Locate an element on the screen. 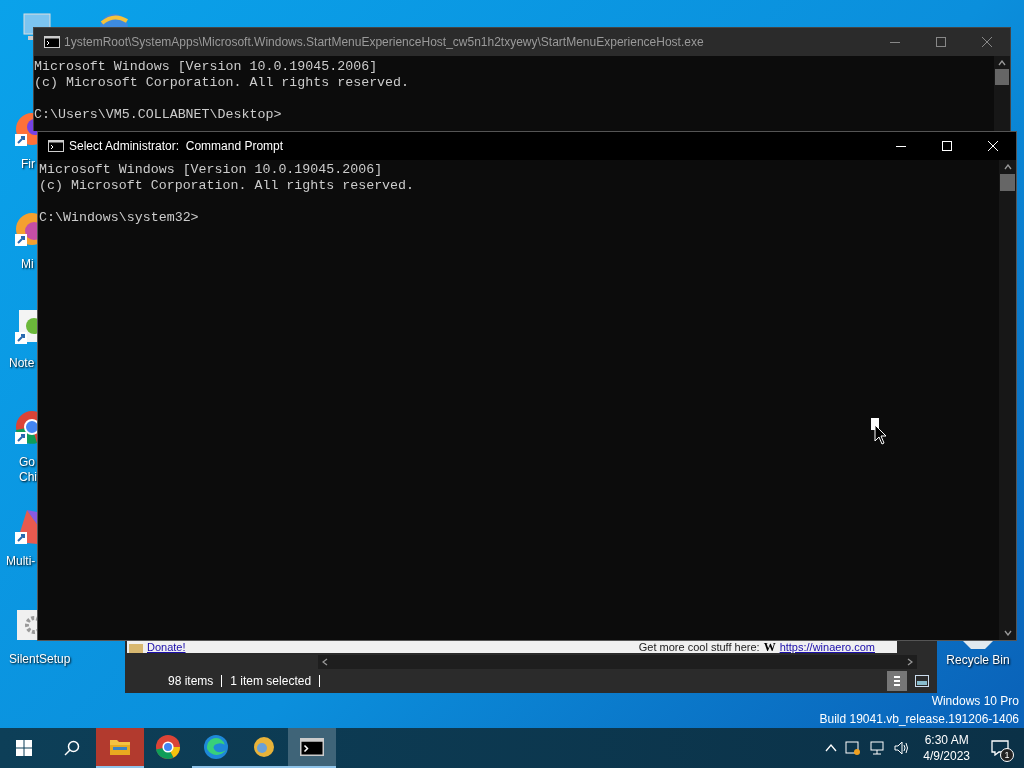  orb-icon is located at coordinates (264, 747).